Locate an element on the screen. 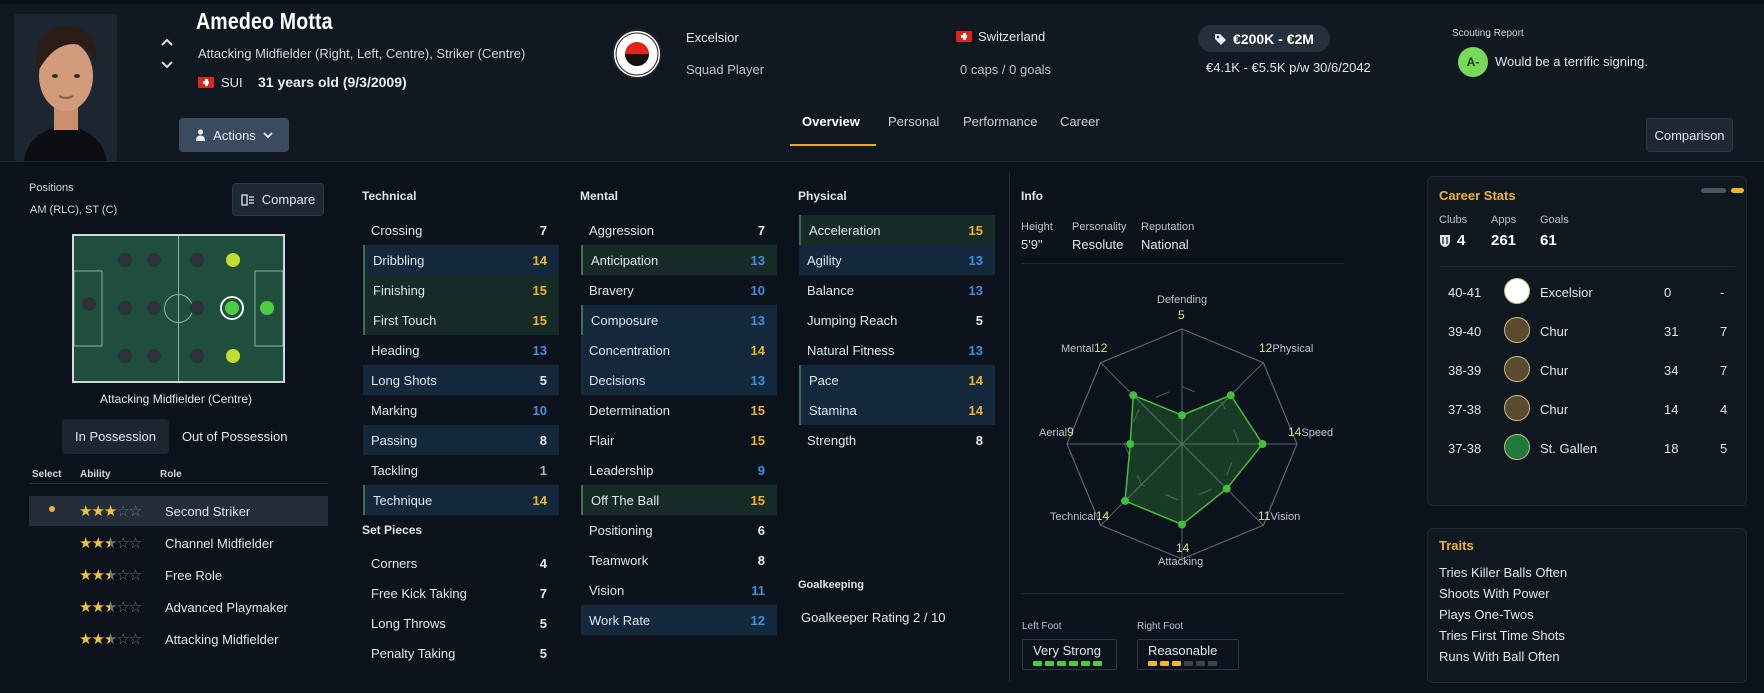 This screenshot has width=1764, height=693. attribute-row: Tackling 1 is located at coordinates (461, 470).